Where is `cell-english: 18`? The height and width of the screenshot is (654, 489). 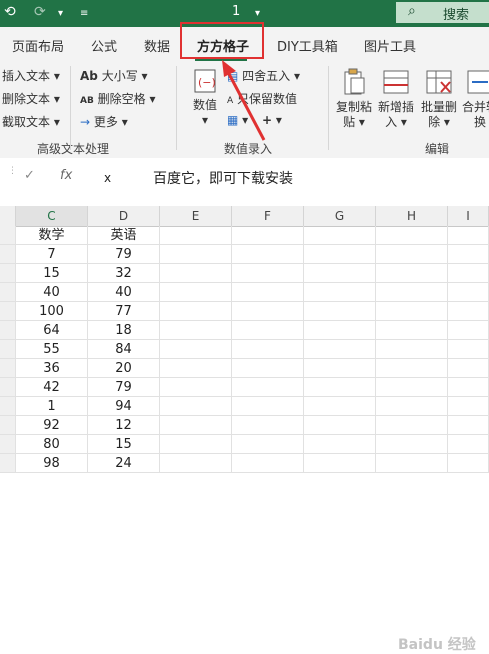 cell-english: 18 is located at coordinates (124, 330).